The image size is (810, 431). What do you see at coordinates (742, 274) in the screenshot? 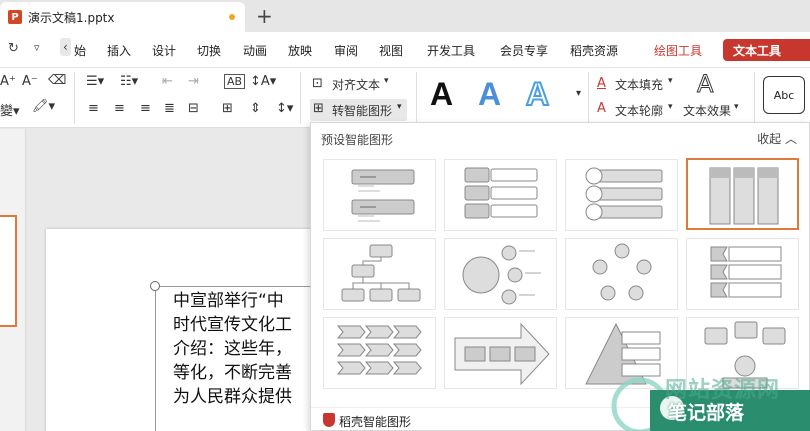
I see `smartart-option-chevron-list` at bounding box center [742, 274].